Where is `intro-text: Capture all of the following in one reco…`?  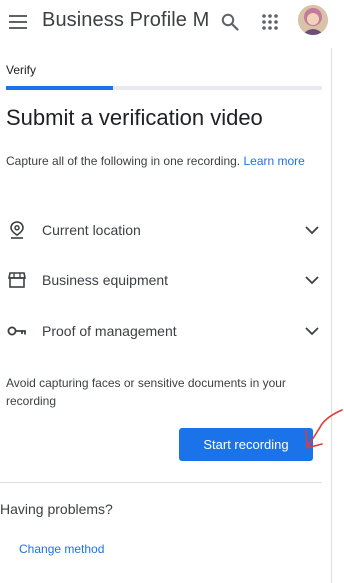 intro-text: Capture all of the following in one reco… is located at coordinates (161, 161).